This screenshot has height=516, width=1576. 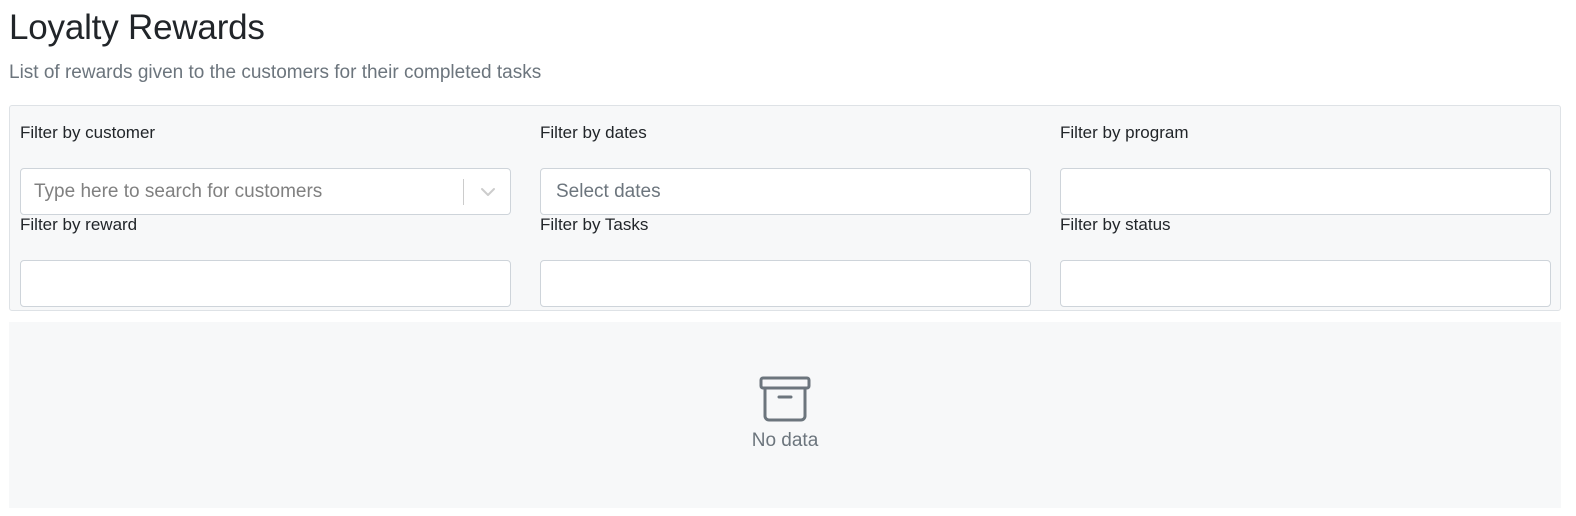 I want to click on reward-filter-group: Filter by reward, so click(x=265, y=260).